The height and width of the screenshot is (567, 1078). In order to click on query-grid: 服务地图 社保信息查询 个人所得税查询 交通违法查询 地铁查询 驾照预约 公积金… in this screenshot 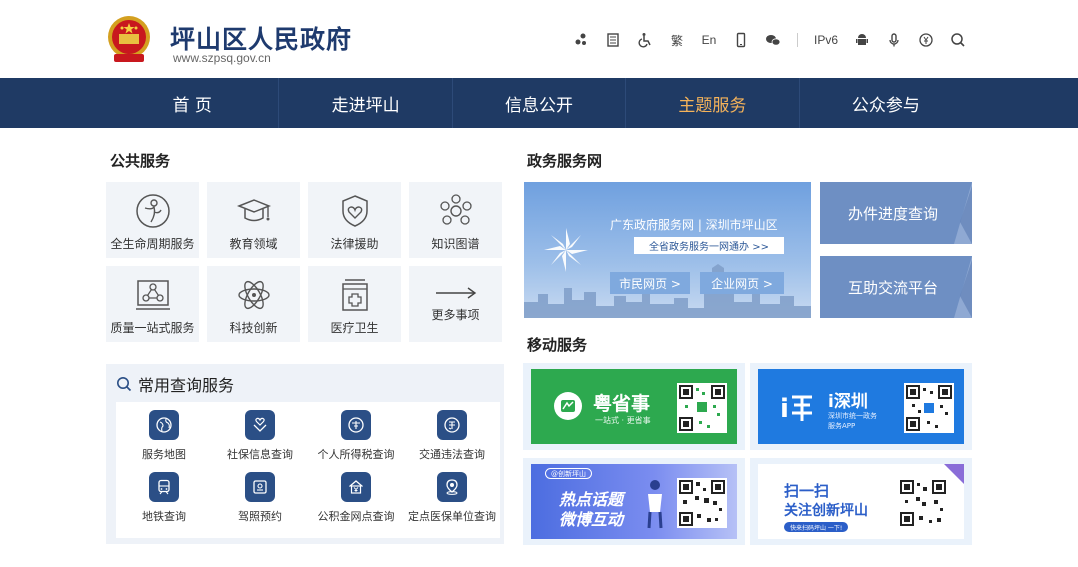, I will do `click(308, 470)`.